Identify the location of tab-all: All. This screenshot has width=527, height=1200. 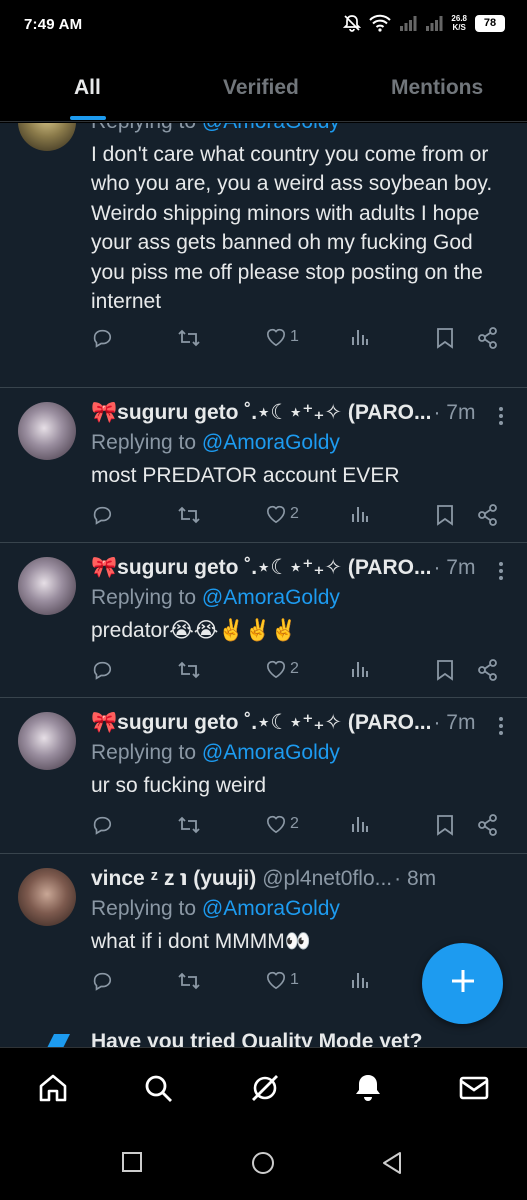
(87, 88).